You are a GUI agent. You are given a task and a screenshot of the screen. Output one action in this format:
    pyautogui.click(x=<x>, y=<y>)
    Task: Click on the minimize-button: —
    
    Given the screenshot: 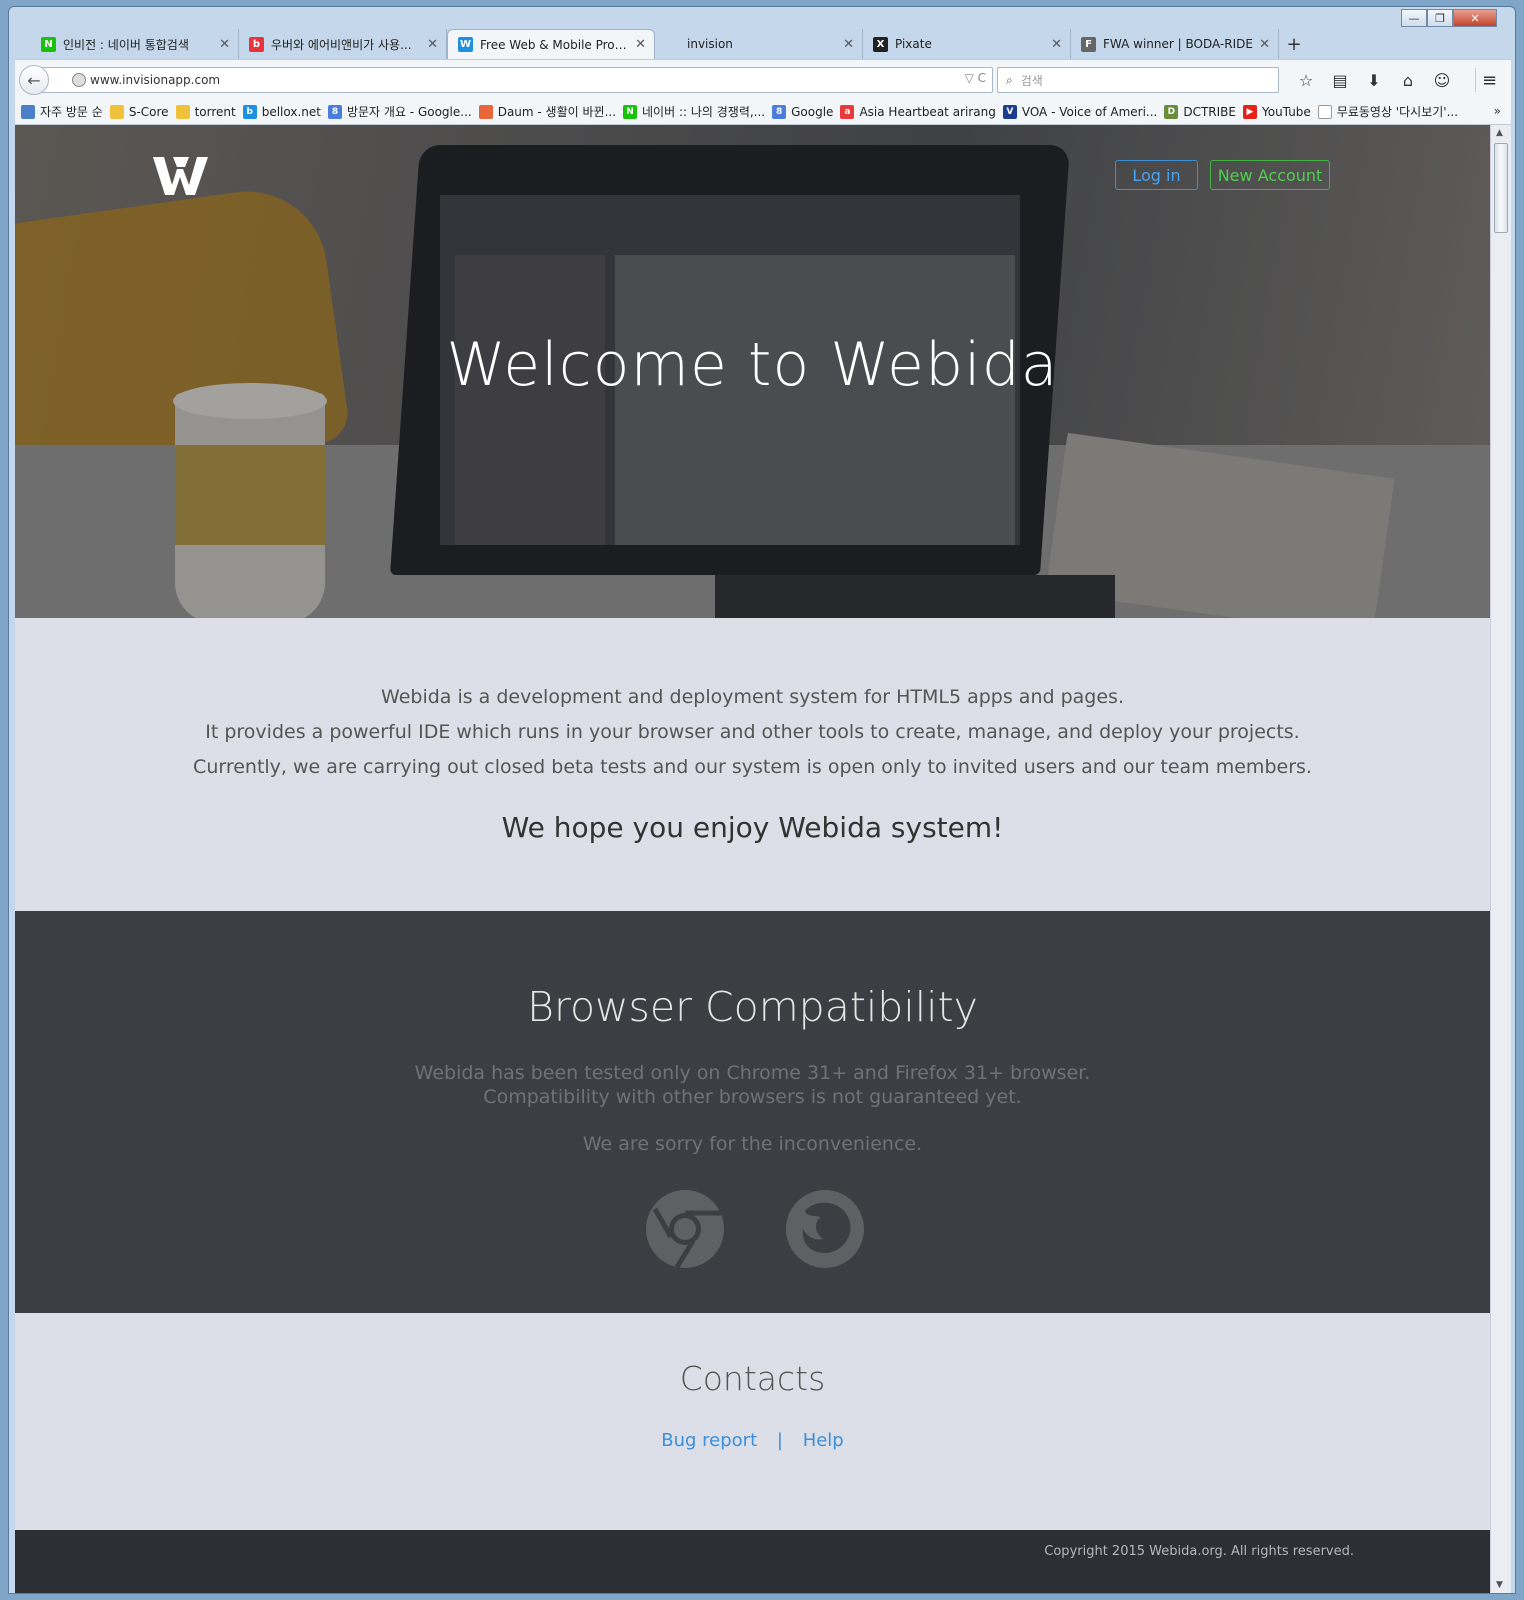 What is the action you would take?
    pyautogui.click(x=1414, y=18)
    